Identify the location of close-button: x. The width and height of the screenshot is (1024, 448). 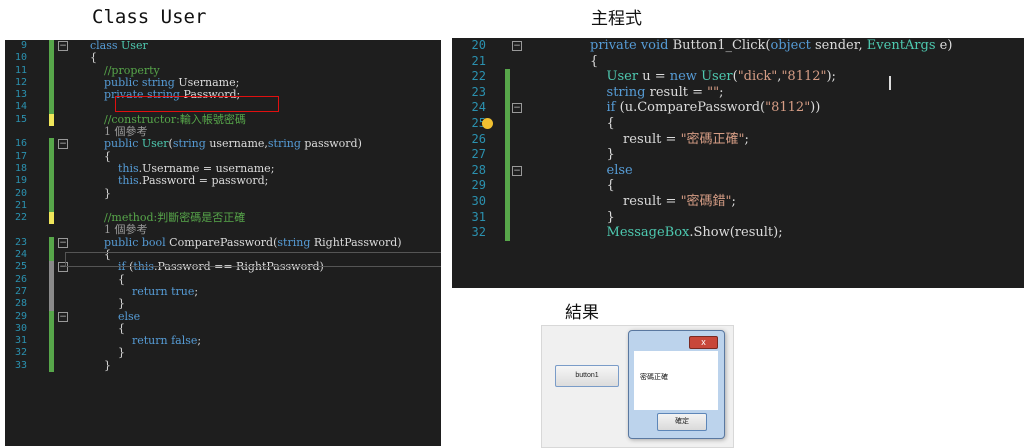
(703, 342).